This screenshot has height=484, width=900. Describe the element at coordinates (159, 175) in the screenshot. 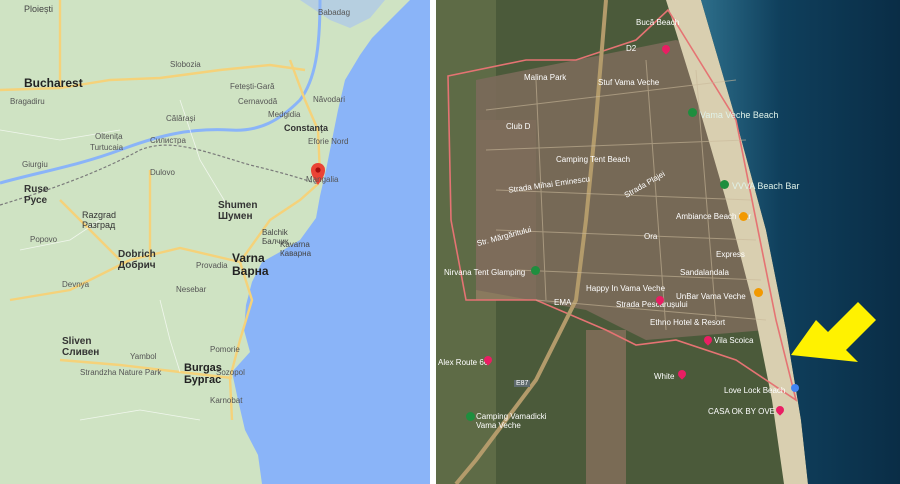

I see `border-ro-bg` at that location.